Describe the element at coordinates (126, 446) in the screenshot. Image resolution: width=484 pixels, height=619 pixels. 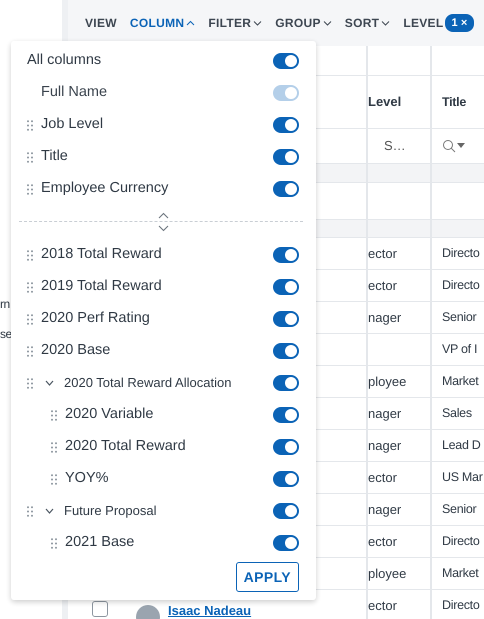
I see `column-label: 2020 Total Reward` at that location.